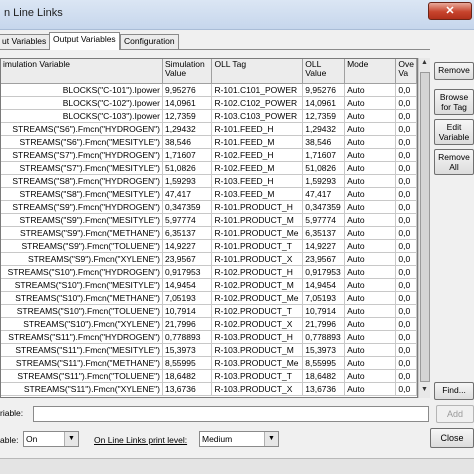 The image size is (474, 474). Describe the element at coordinates (187, 220) in the screenshot. I see `table-cell: 5,97774` at that location.